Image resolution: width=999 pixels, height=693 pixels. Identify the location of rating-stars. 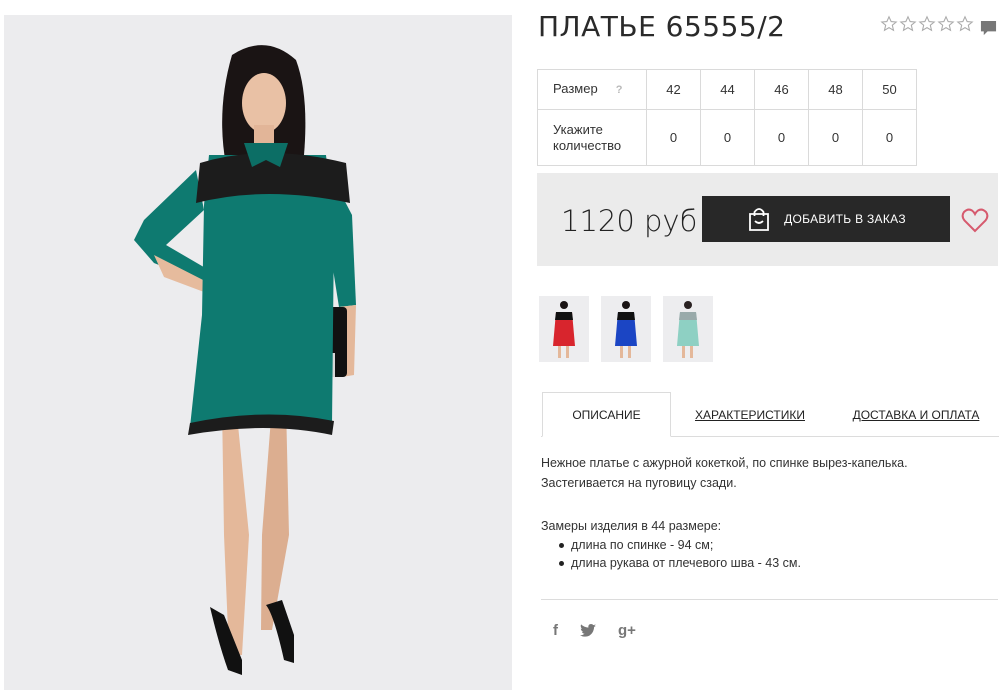
(927, 24).